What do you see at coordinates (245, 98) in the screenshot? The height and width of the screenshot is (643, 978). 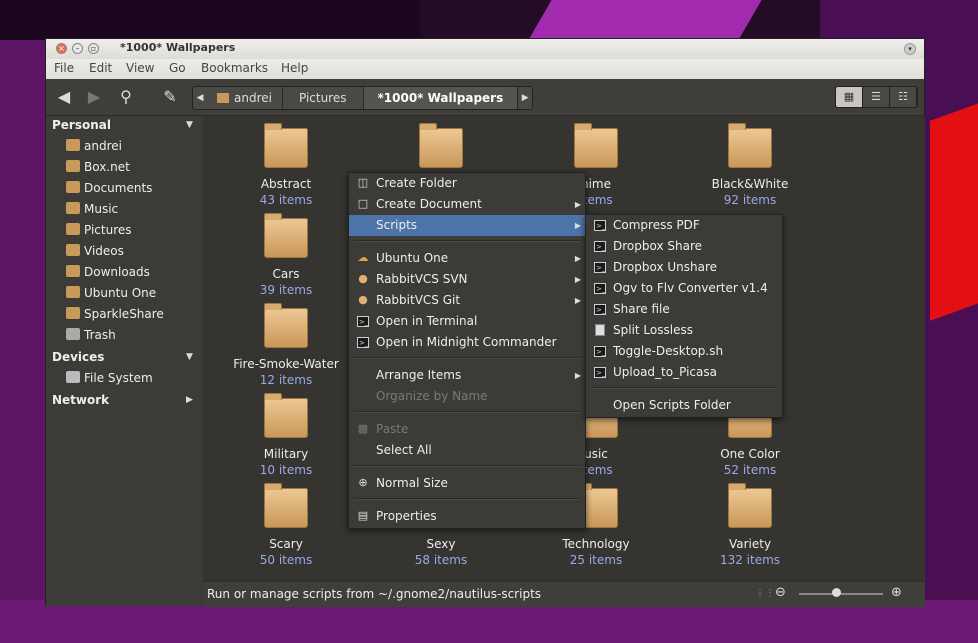 I see `crumb-home: andrei` at bounding box center [245, 98].